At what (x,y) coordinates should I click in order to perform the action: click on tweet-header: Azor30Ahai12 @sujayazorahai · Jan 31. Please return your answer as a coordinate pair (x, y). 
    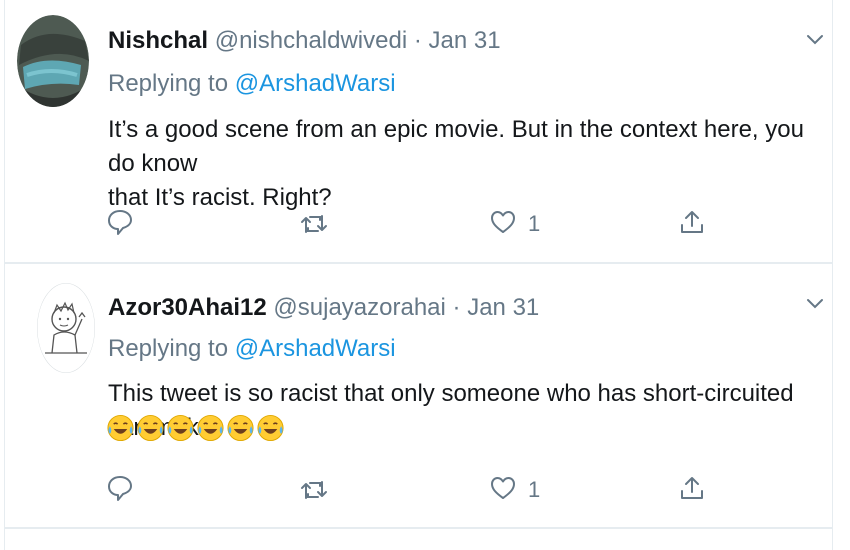
    Looking at the image, I should click on (323, 308).